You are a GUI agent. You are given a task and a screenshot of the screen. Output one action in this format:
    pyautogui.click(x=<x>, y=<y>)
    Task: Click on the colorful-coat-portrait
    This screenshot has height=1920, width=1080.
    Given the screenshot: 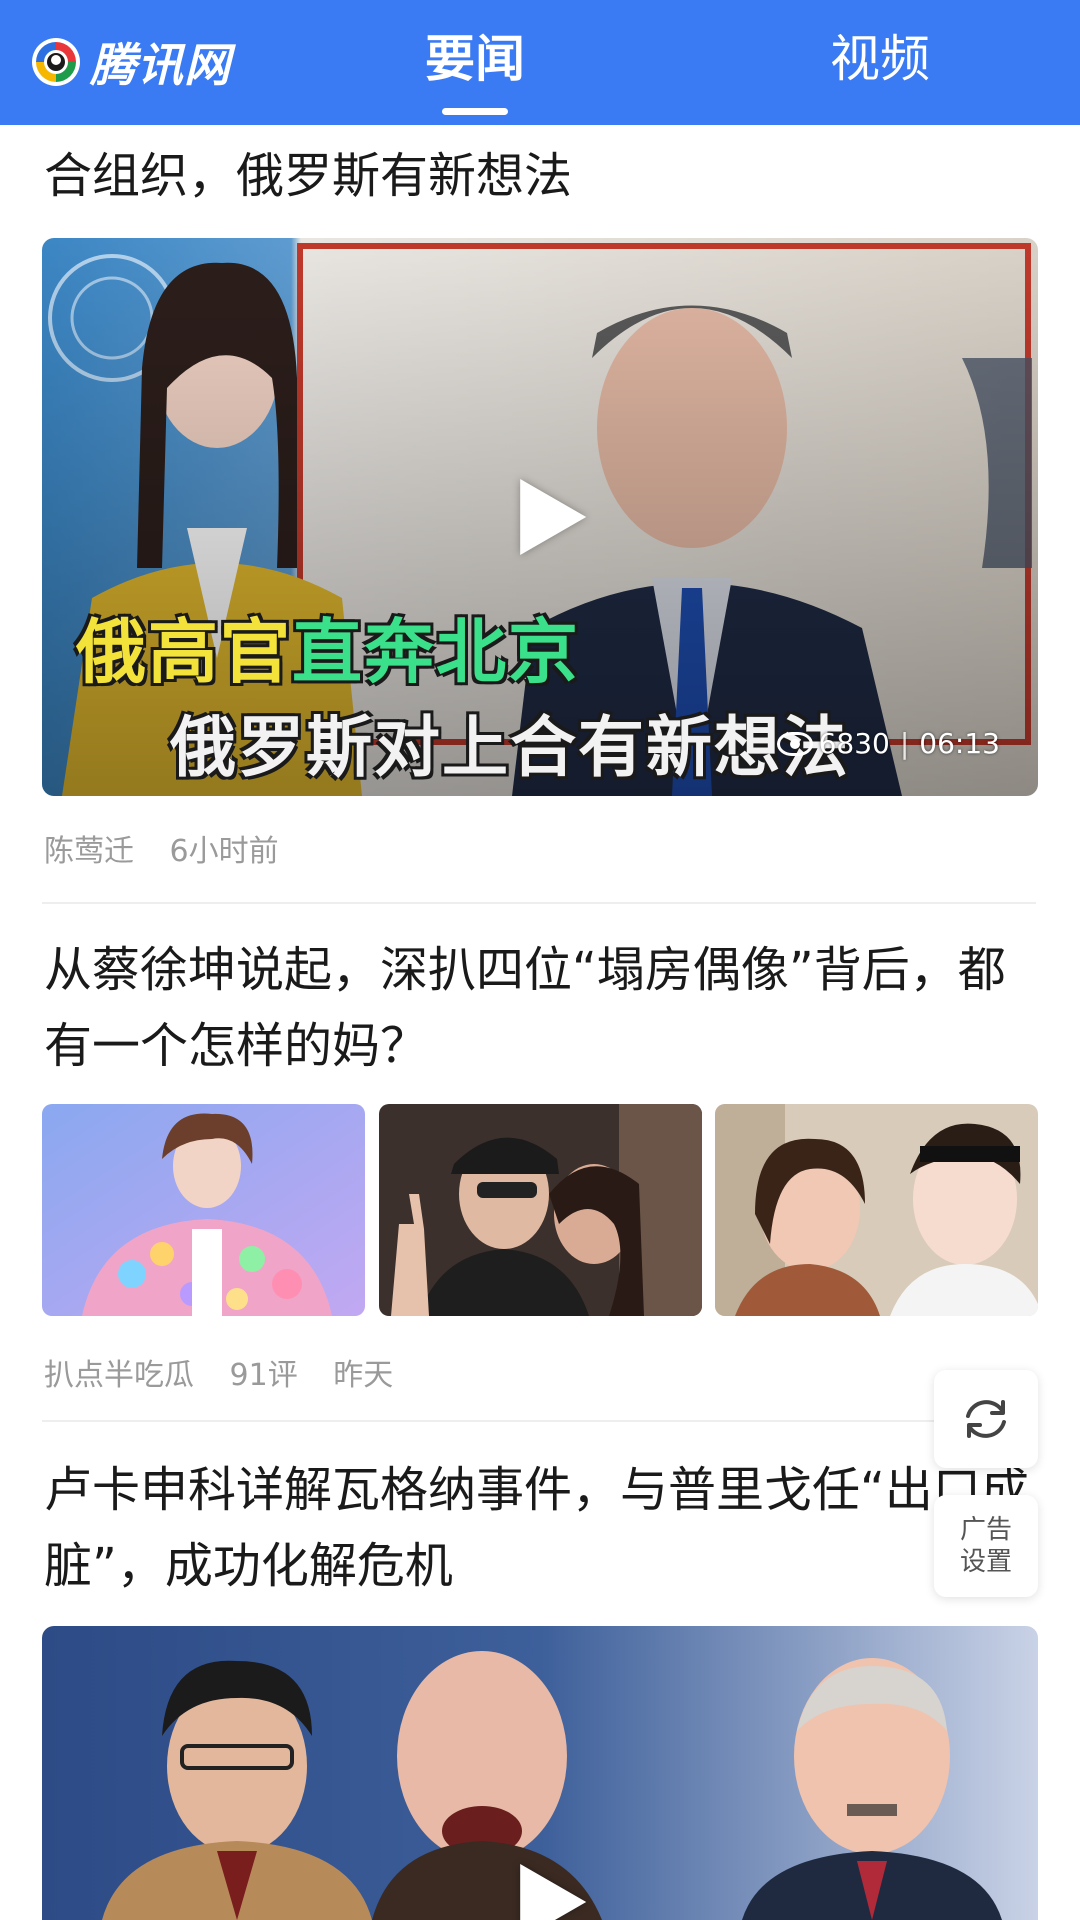 What is the action you would take?
    pyautogui.click(x=203, y=1210)
    